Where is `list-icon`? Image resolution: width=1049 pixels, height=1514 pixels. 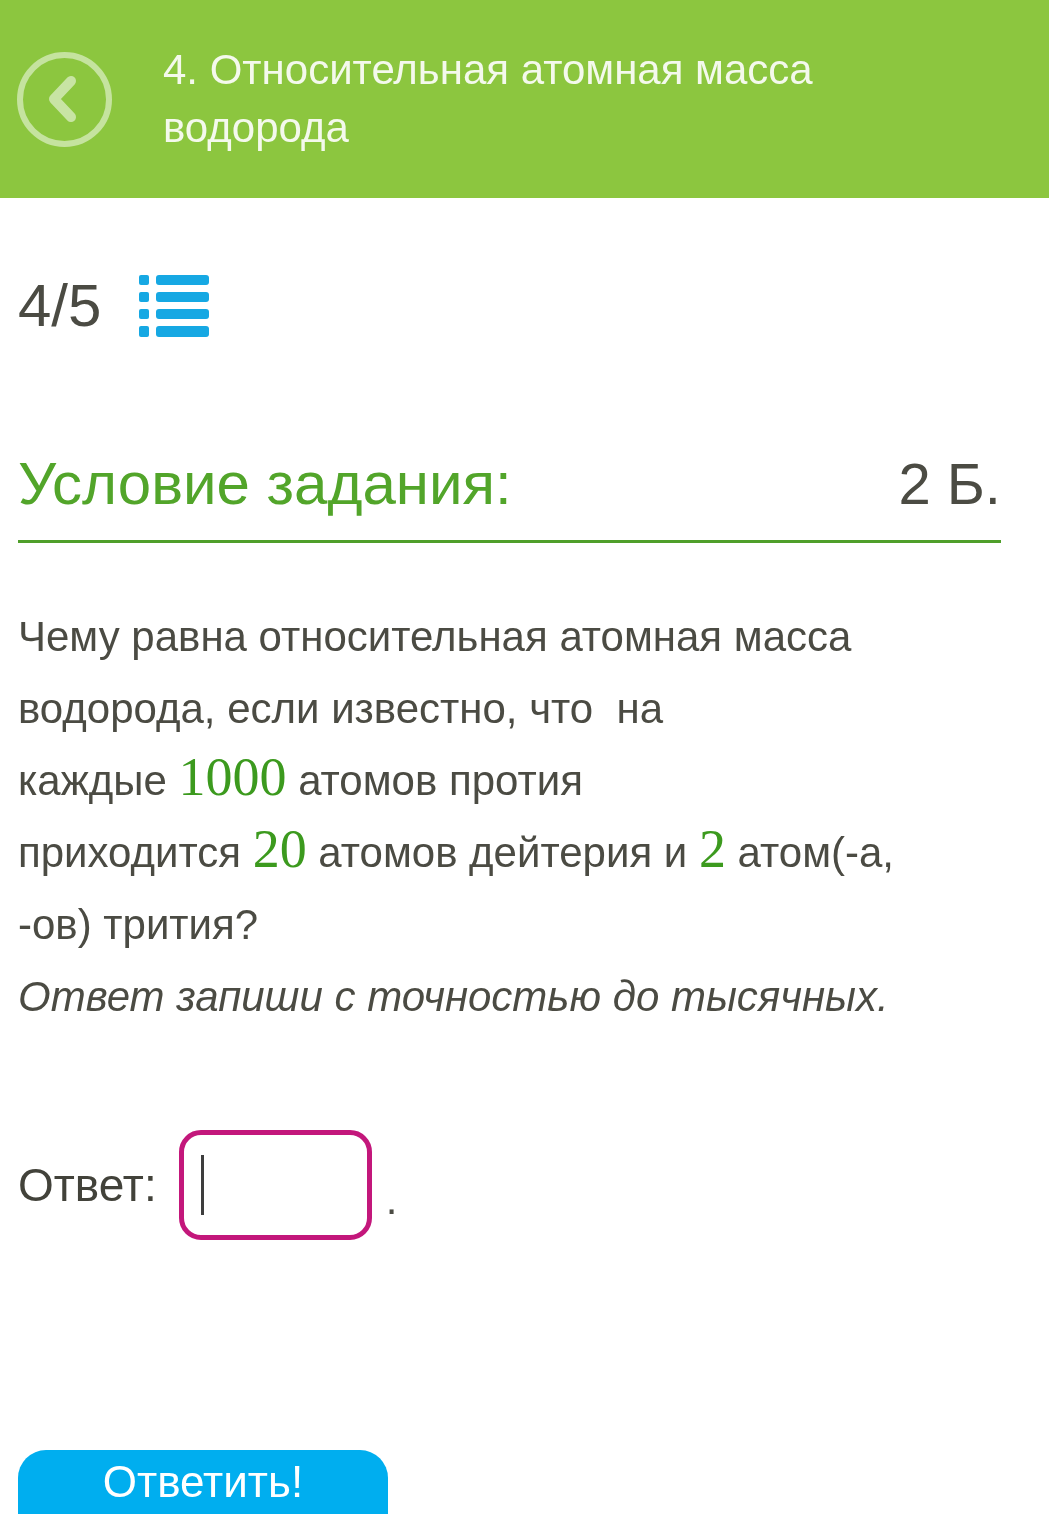 list-icon is located at coordinates (174, 306).